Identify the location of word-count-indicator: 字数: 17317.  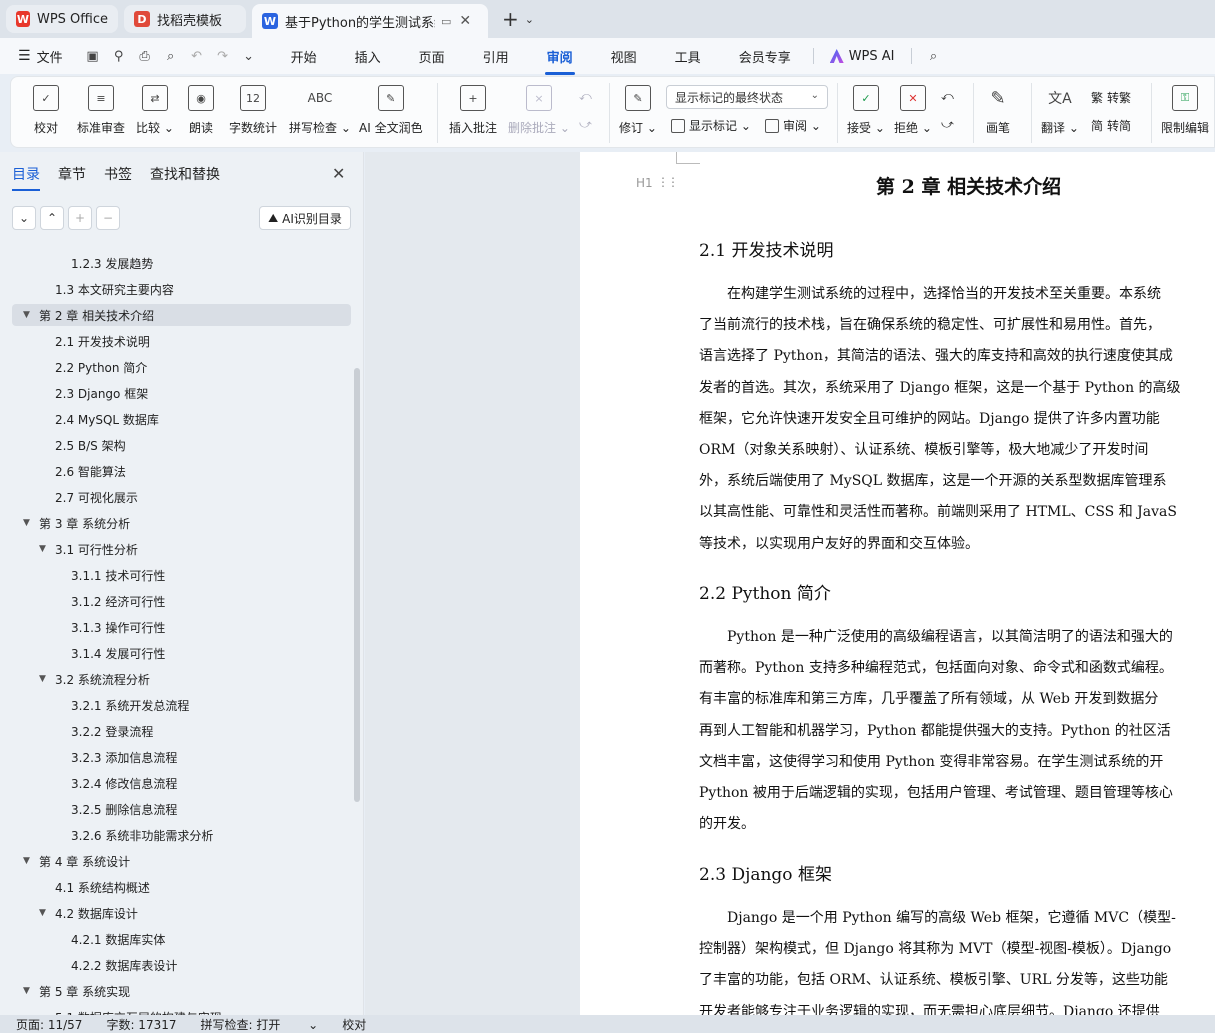
(141, 1024).